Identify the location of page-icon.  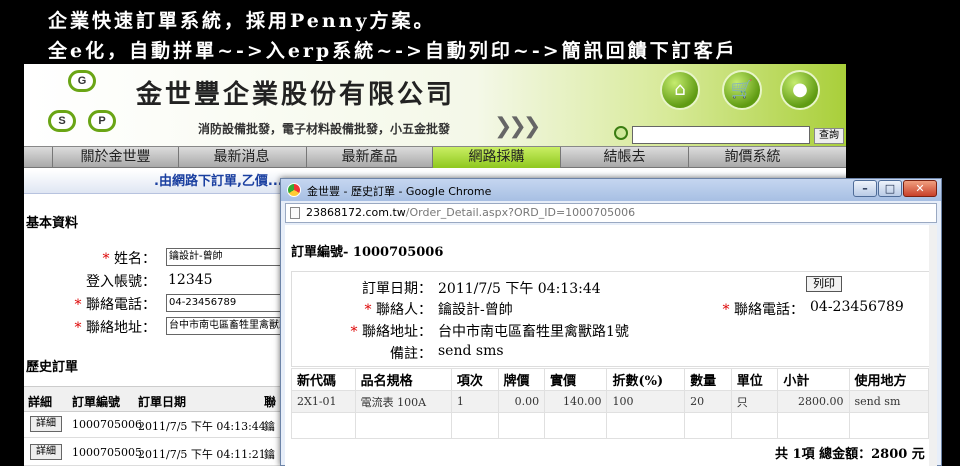
(295, 213).